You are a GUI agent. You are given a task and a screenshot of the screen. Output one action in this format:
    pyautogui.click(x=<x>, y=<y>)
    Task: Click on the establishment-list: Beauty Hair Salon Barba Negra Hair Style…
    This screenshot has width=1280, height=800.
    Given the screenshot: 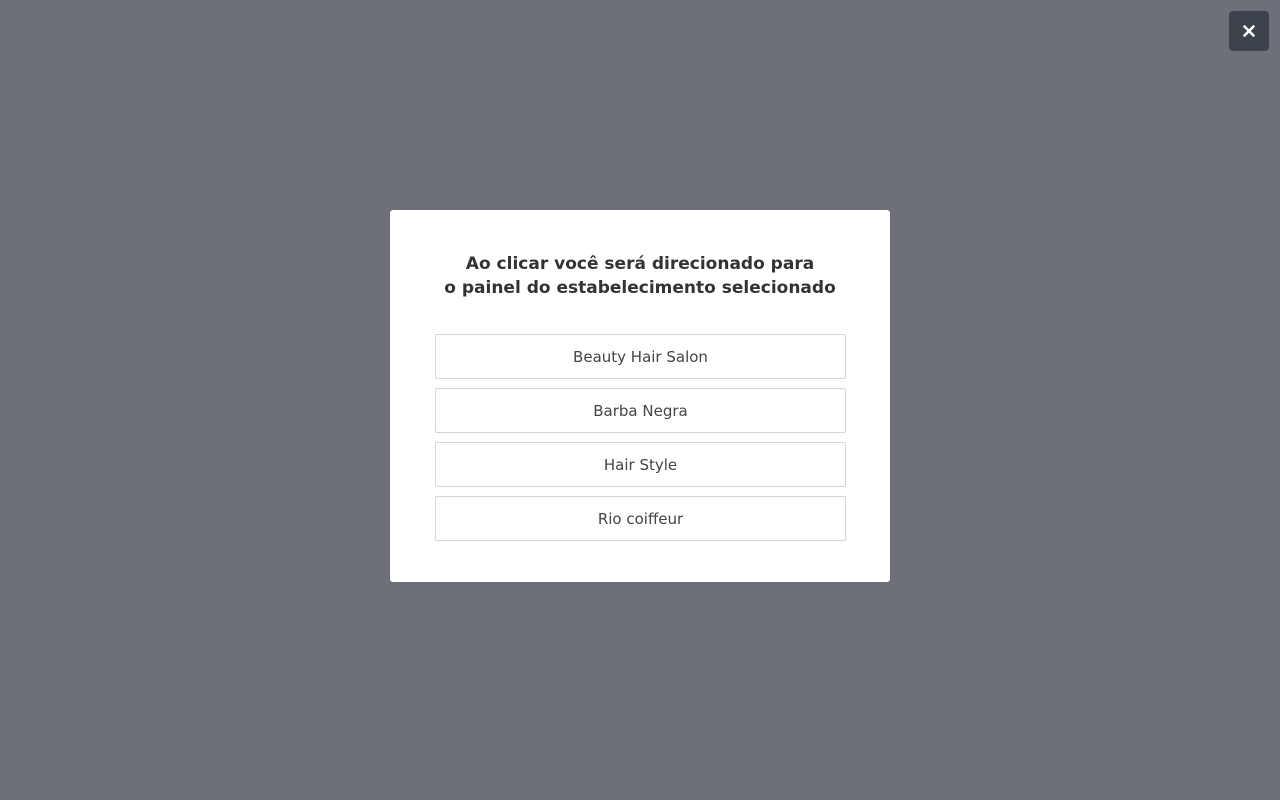 What is the action you would take?
    pyautogui.click(x=640, y=442)
    